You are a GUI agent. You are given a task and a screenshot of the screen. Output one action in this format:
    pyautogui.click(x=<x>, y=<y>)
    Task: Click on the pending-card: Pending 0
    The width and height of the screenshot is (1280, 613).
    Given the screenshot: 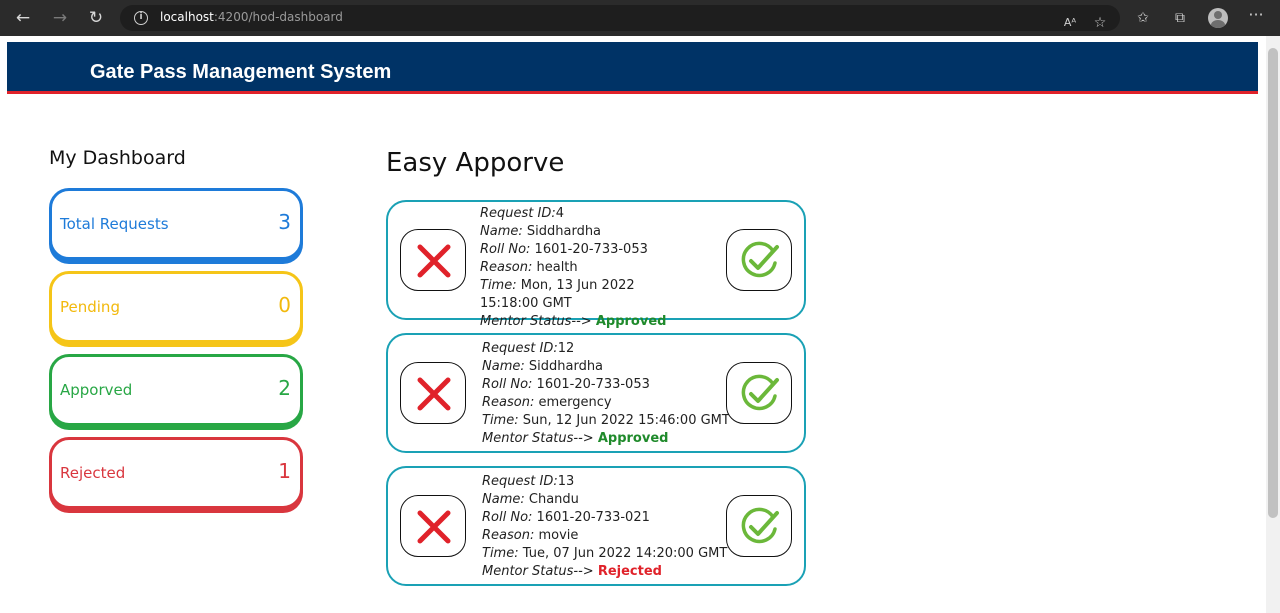 What is the action you would take?
    pyautogui.click(x=176, y=307)
    